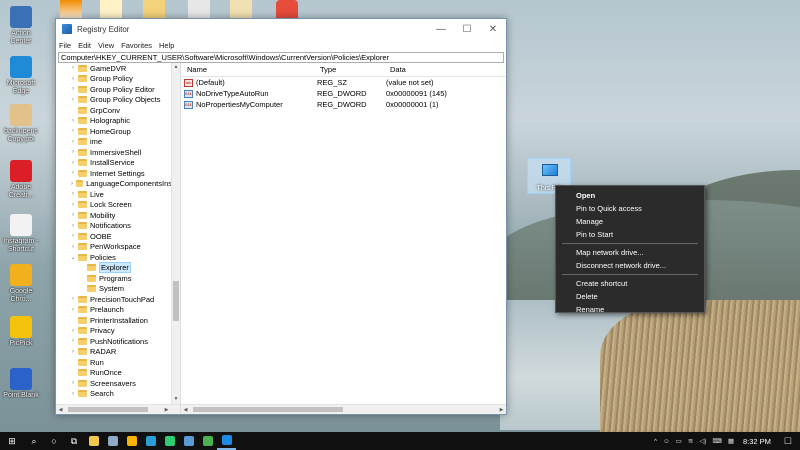 Image resolution: width=800 pixels, height=450 pixels. I want to click on tree-item: › Lock Screen, so click(114, 205).